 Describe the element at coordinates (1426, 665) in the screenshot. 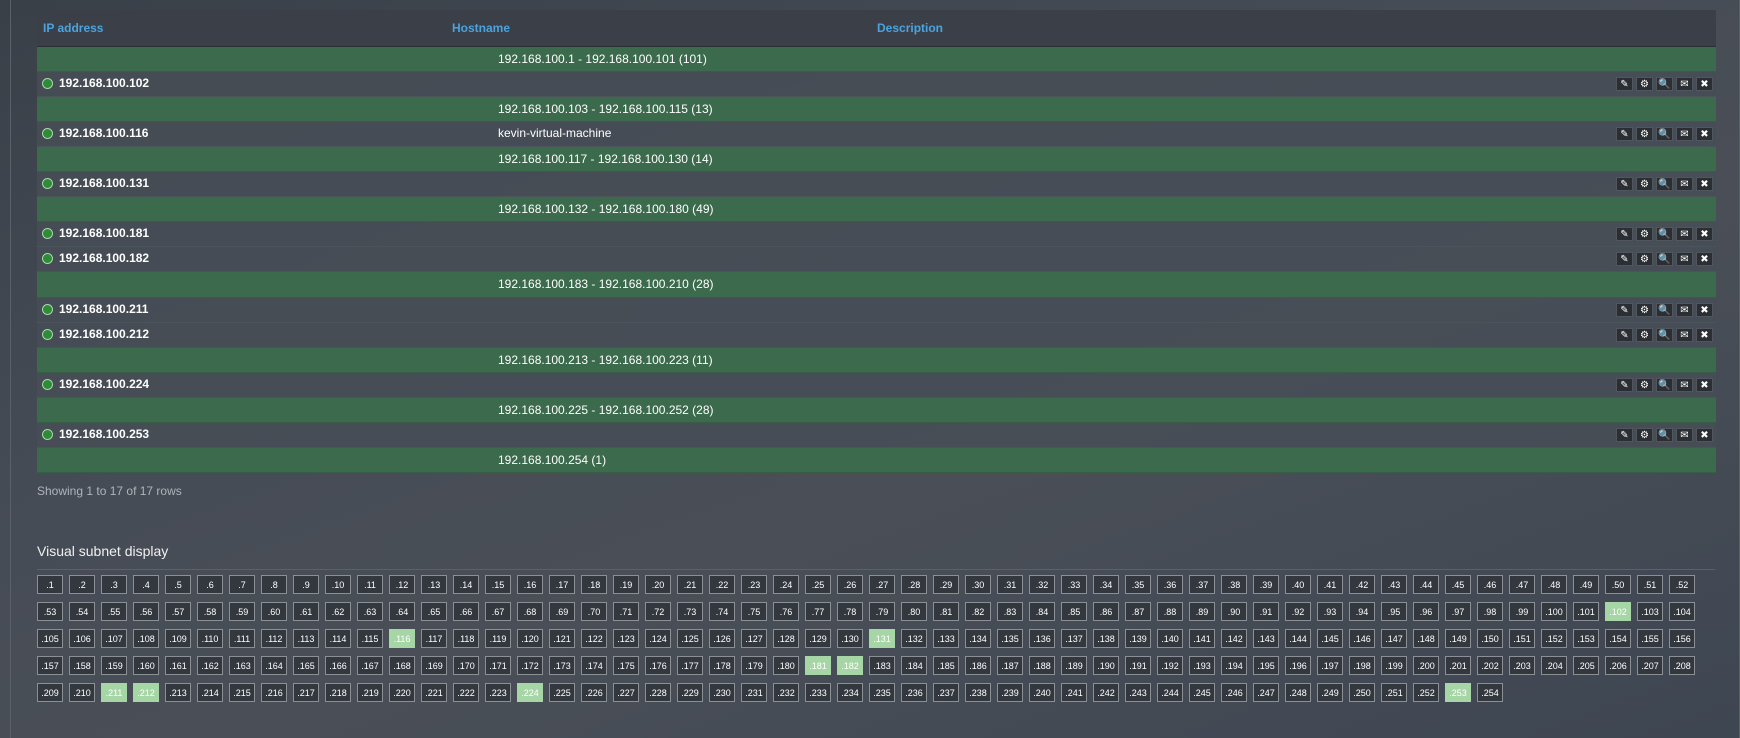

I see `subnet-cell-free: .200` at that location.